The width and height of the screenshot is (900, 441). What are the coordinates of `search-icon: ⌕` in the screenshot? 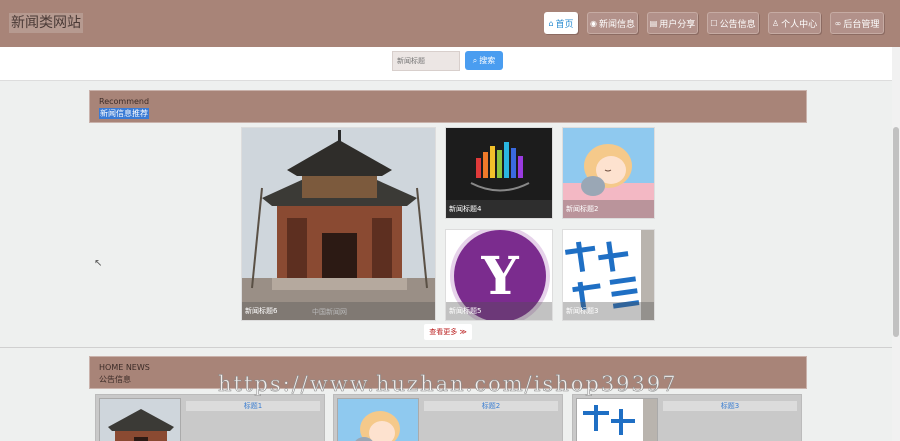 It's located at (475, 60).